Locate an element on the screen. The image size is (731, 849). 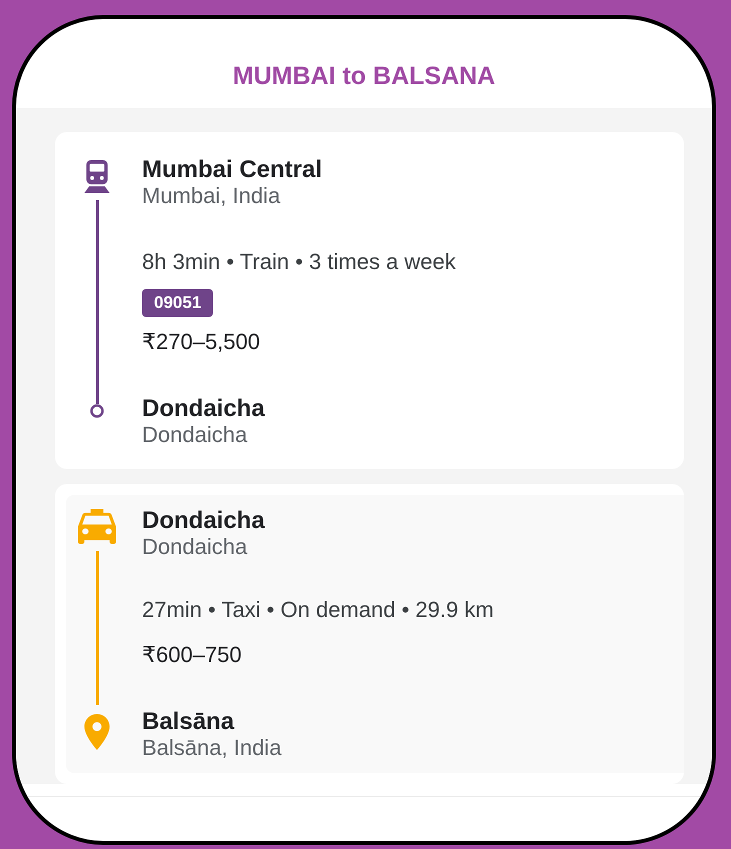
destination-place: Dondaicha is located at coordinates (195, 435).